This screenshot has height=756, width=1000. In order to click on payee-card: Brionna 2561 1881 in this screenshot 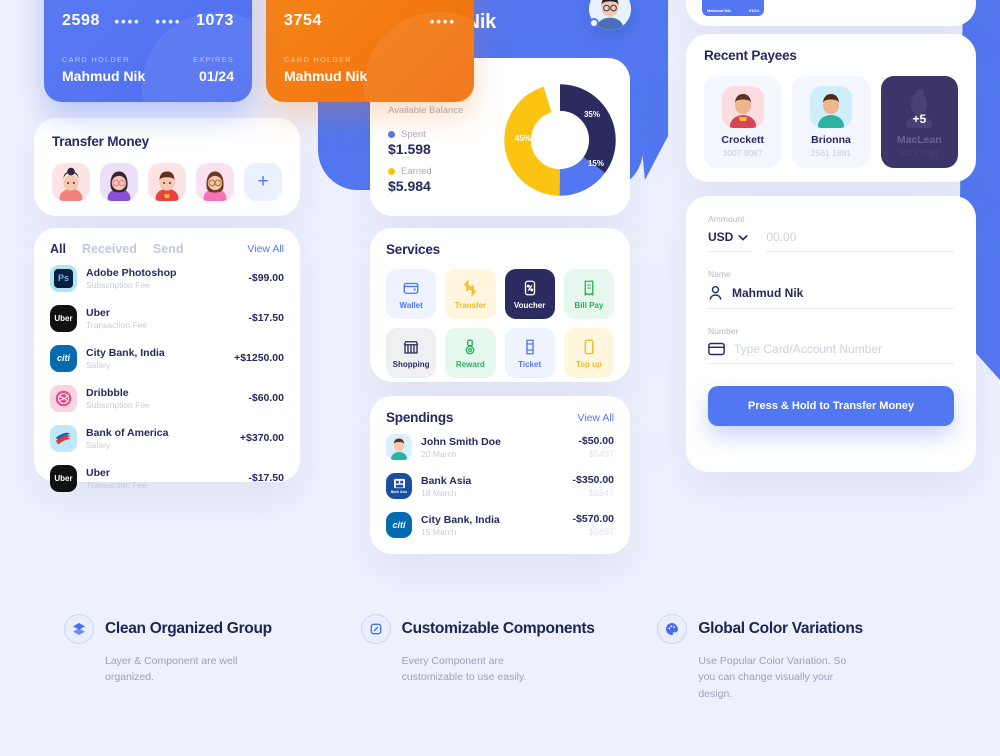, I will do `click(831, 122)`.